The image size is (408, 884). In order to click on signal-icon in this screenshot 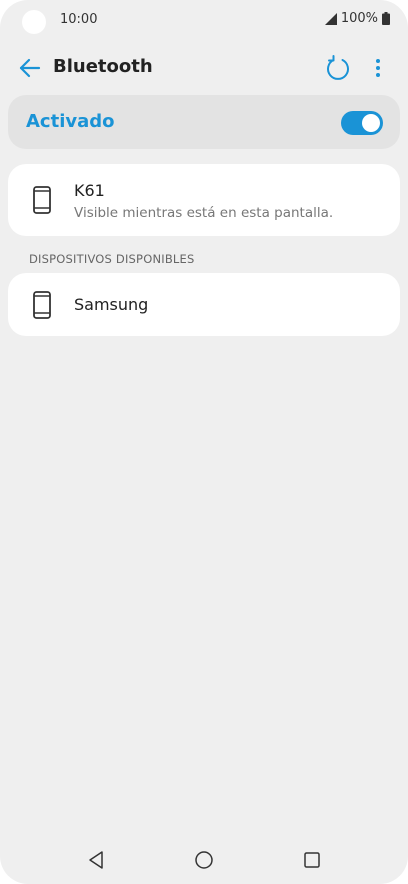, I will do `click(330, 18)`.